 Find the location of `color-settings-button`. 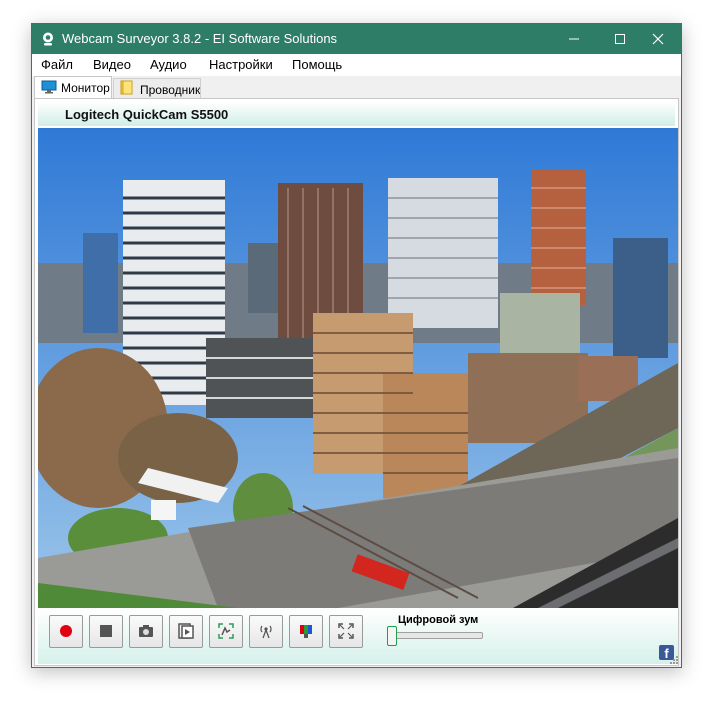

color-settings-button is located at coordinates (306, 631).